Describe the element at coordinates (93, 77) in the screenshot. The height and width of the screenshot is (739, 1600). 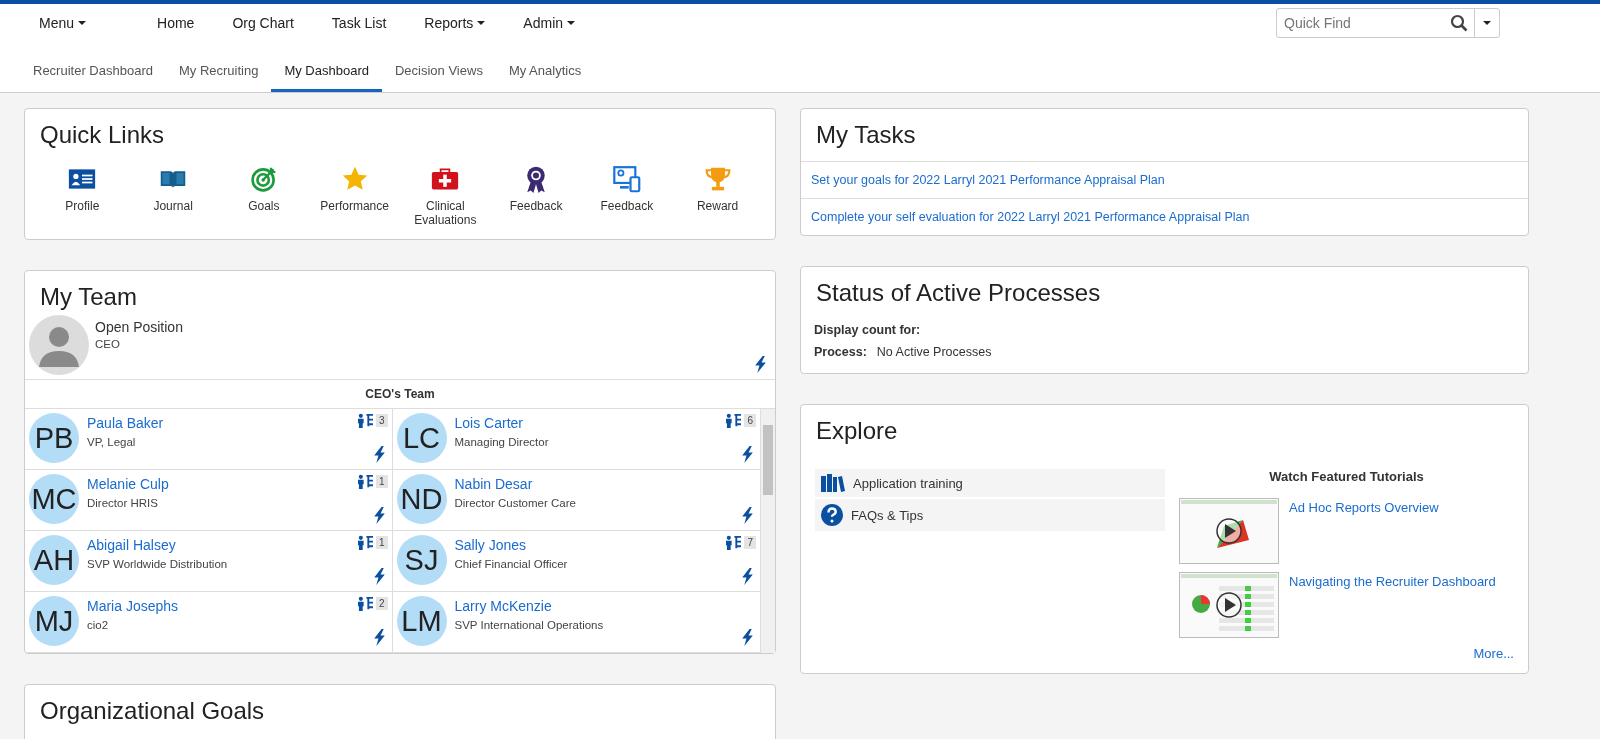
I see `tab: Recruiter Dashboard` at that location.